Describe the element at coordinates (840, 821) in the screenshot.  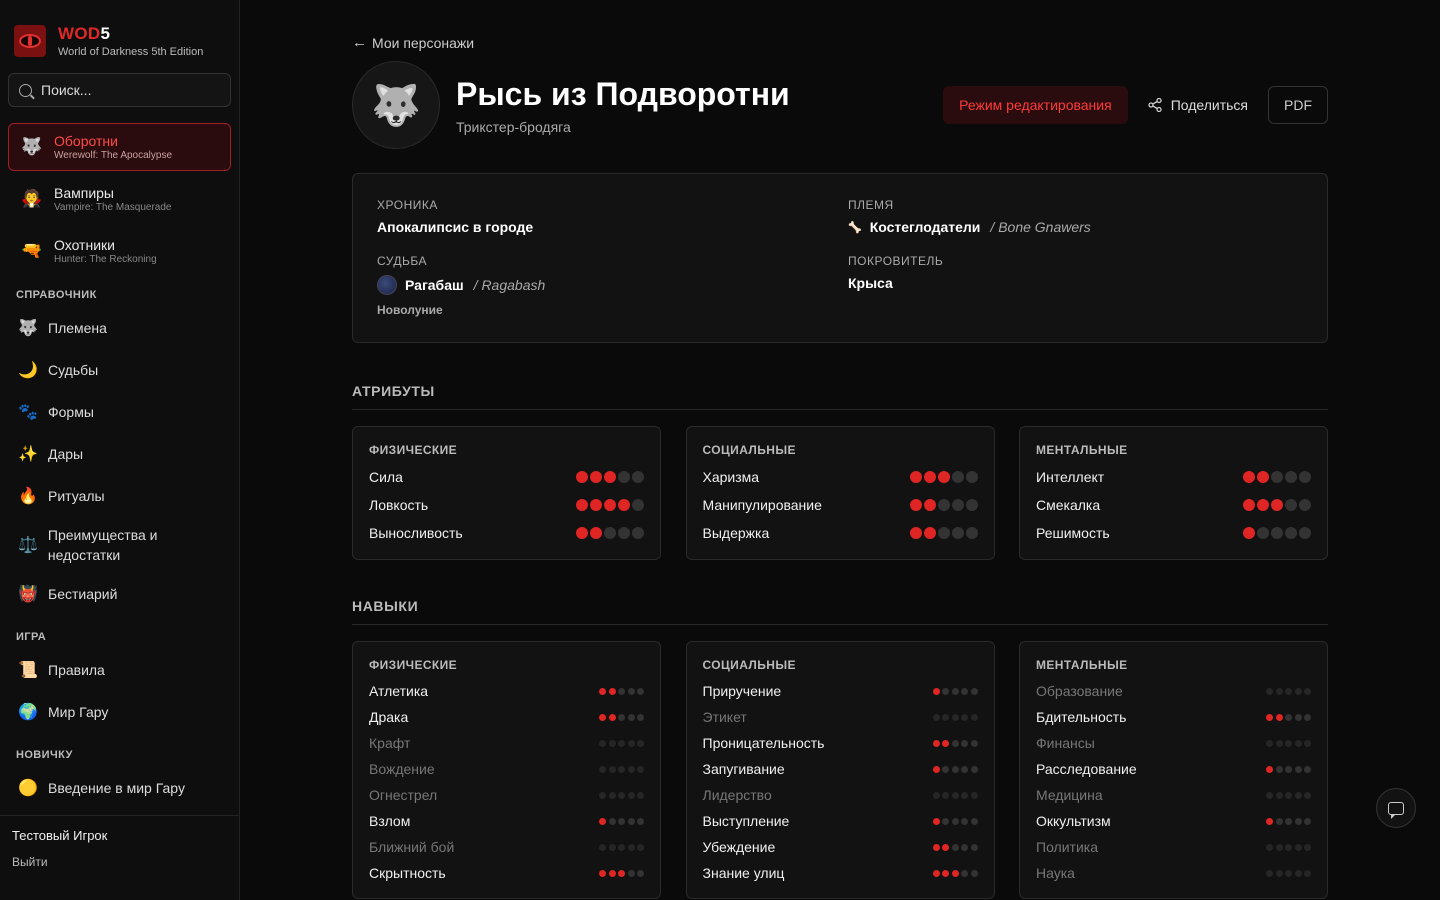
I see `skill-row: Выступление` at that location.